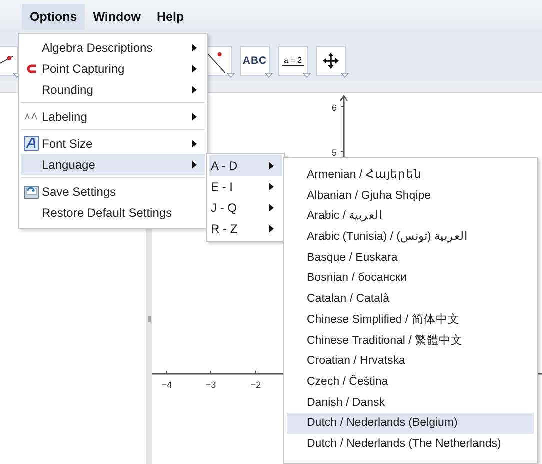 The height and width of the screenshot is (464, 542). Describe the element at coordinates (113, 116) in the screenshot. I see `menu-item: Labeling` at that location.